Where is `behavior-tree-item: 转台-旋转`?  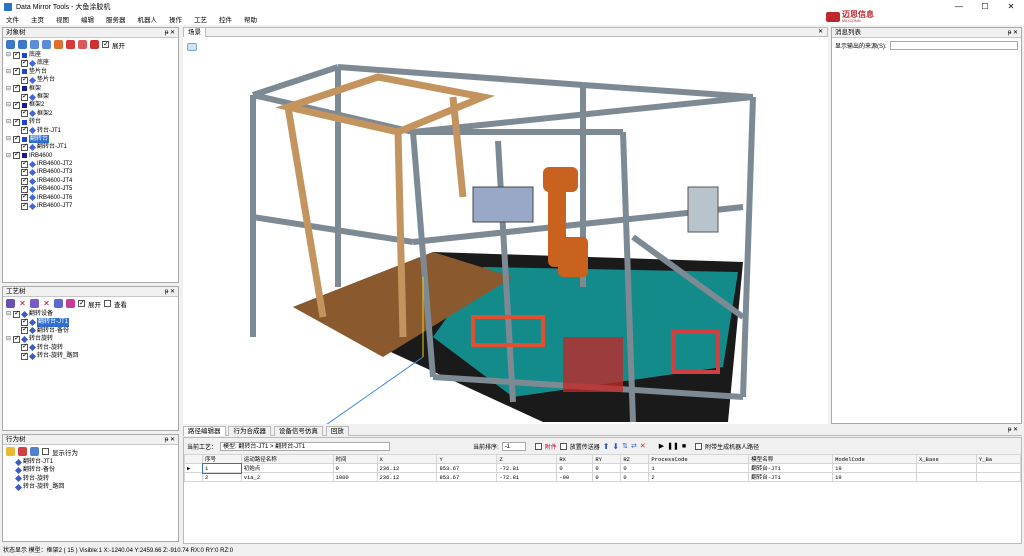
behavior-tree-item: 转台-旋转 is located at coordinates (96, 479).